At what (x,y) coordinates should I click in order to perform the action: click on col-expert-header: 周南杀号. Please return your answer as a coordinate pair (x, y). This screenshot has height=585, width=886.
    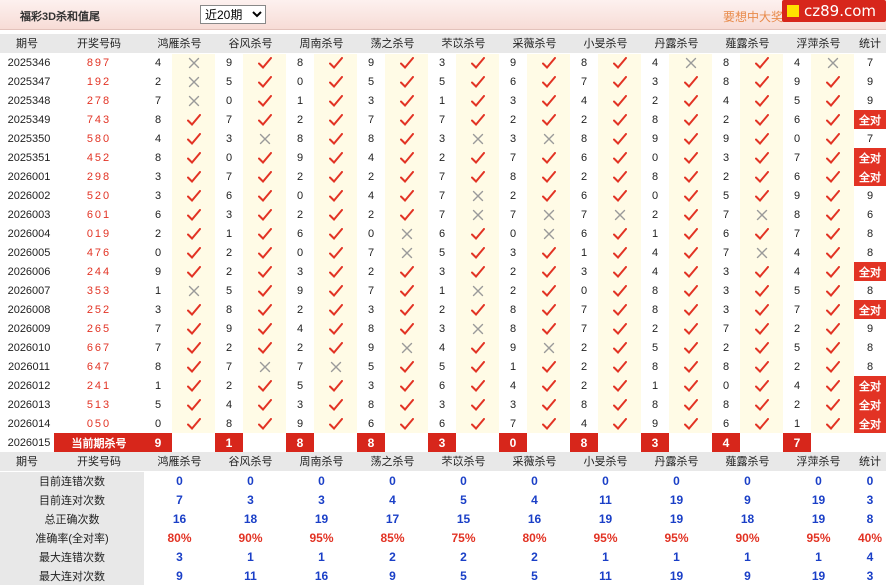
    Looking at the image, I should click on (321, 462).